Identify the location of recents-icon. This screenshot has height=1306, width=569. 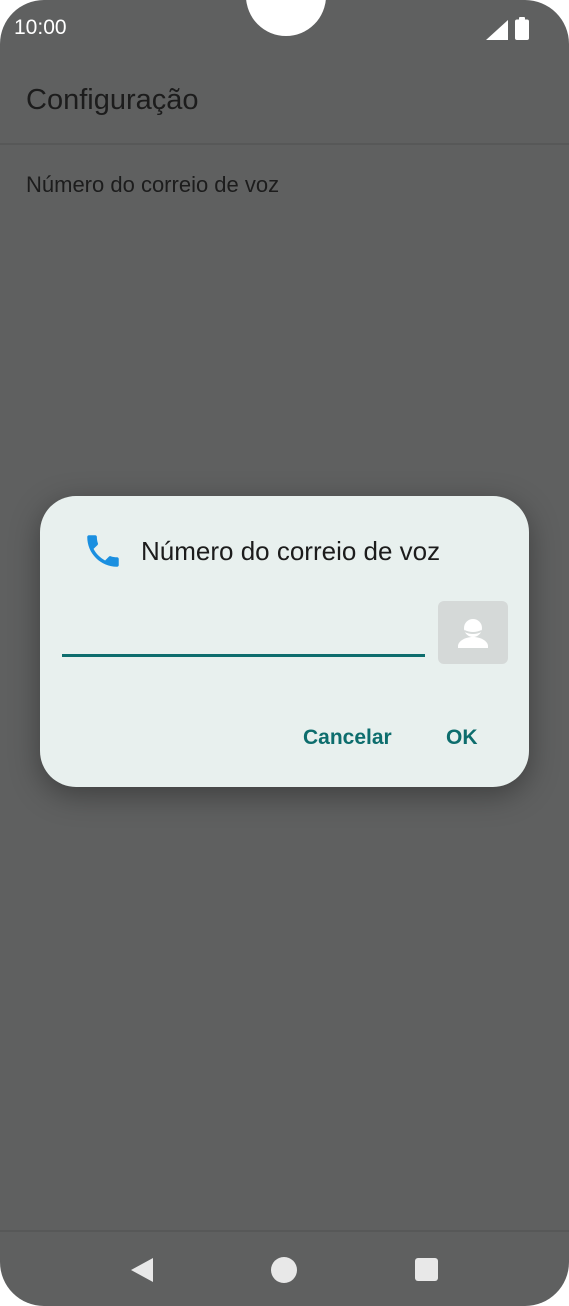
(426, 1269).